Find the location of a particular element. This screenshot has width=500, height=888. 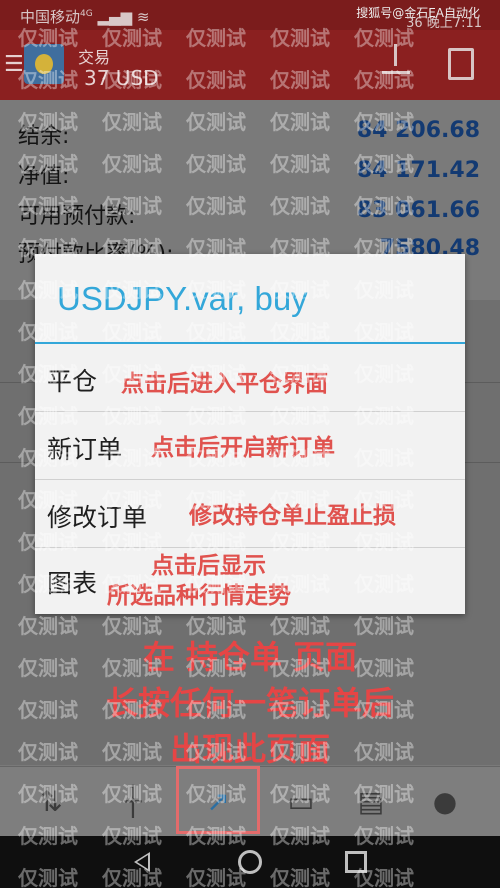

annotation-note: 点击后进入平仓界面 is located at coordinates (224, 384).